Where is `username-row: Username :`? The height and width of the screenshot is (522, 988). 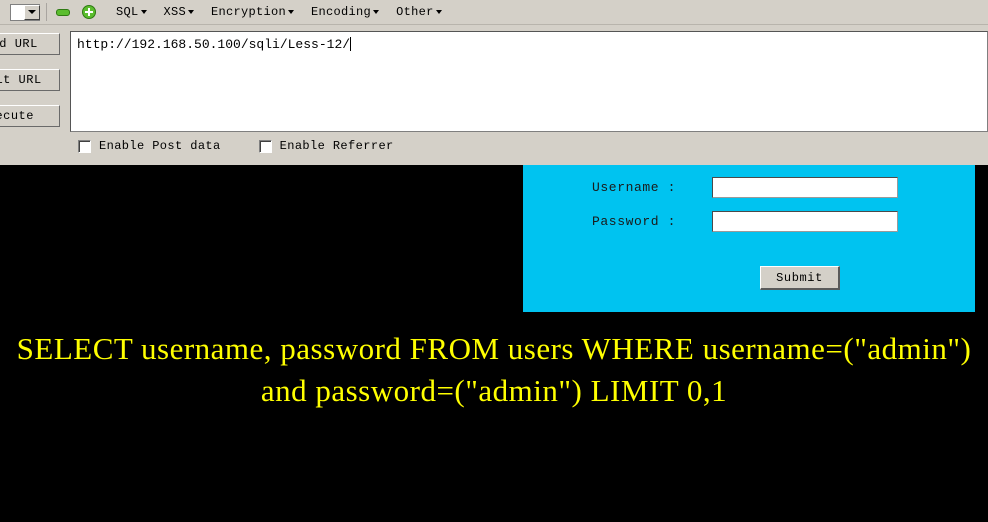
username-row: Username : is located at coordinates (745, 187).